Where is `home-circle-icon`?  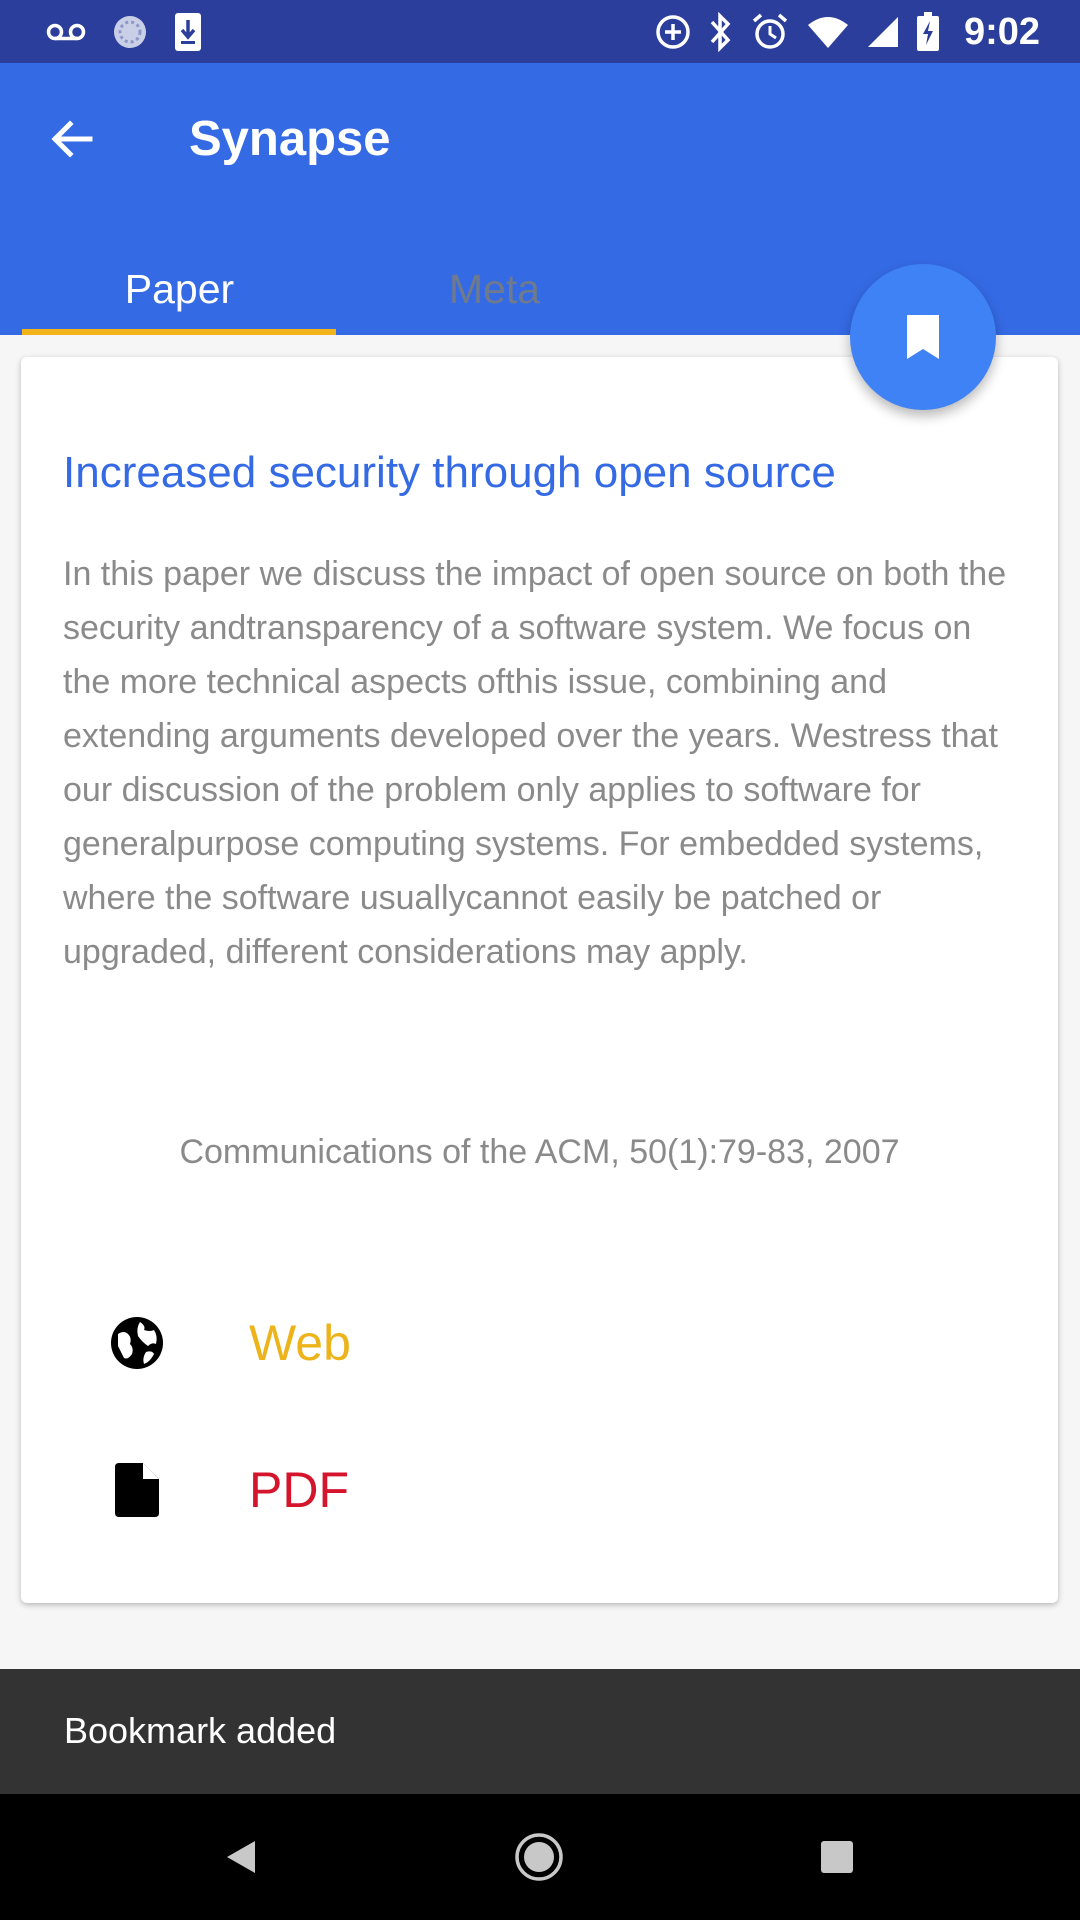
home-circle-icon is located at coordinates (539, 1857).